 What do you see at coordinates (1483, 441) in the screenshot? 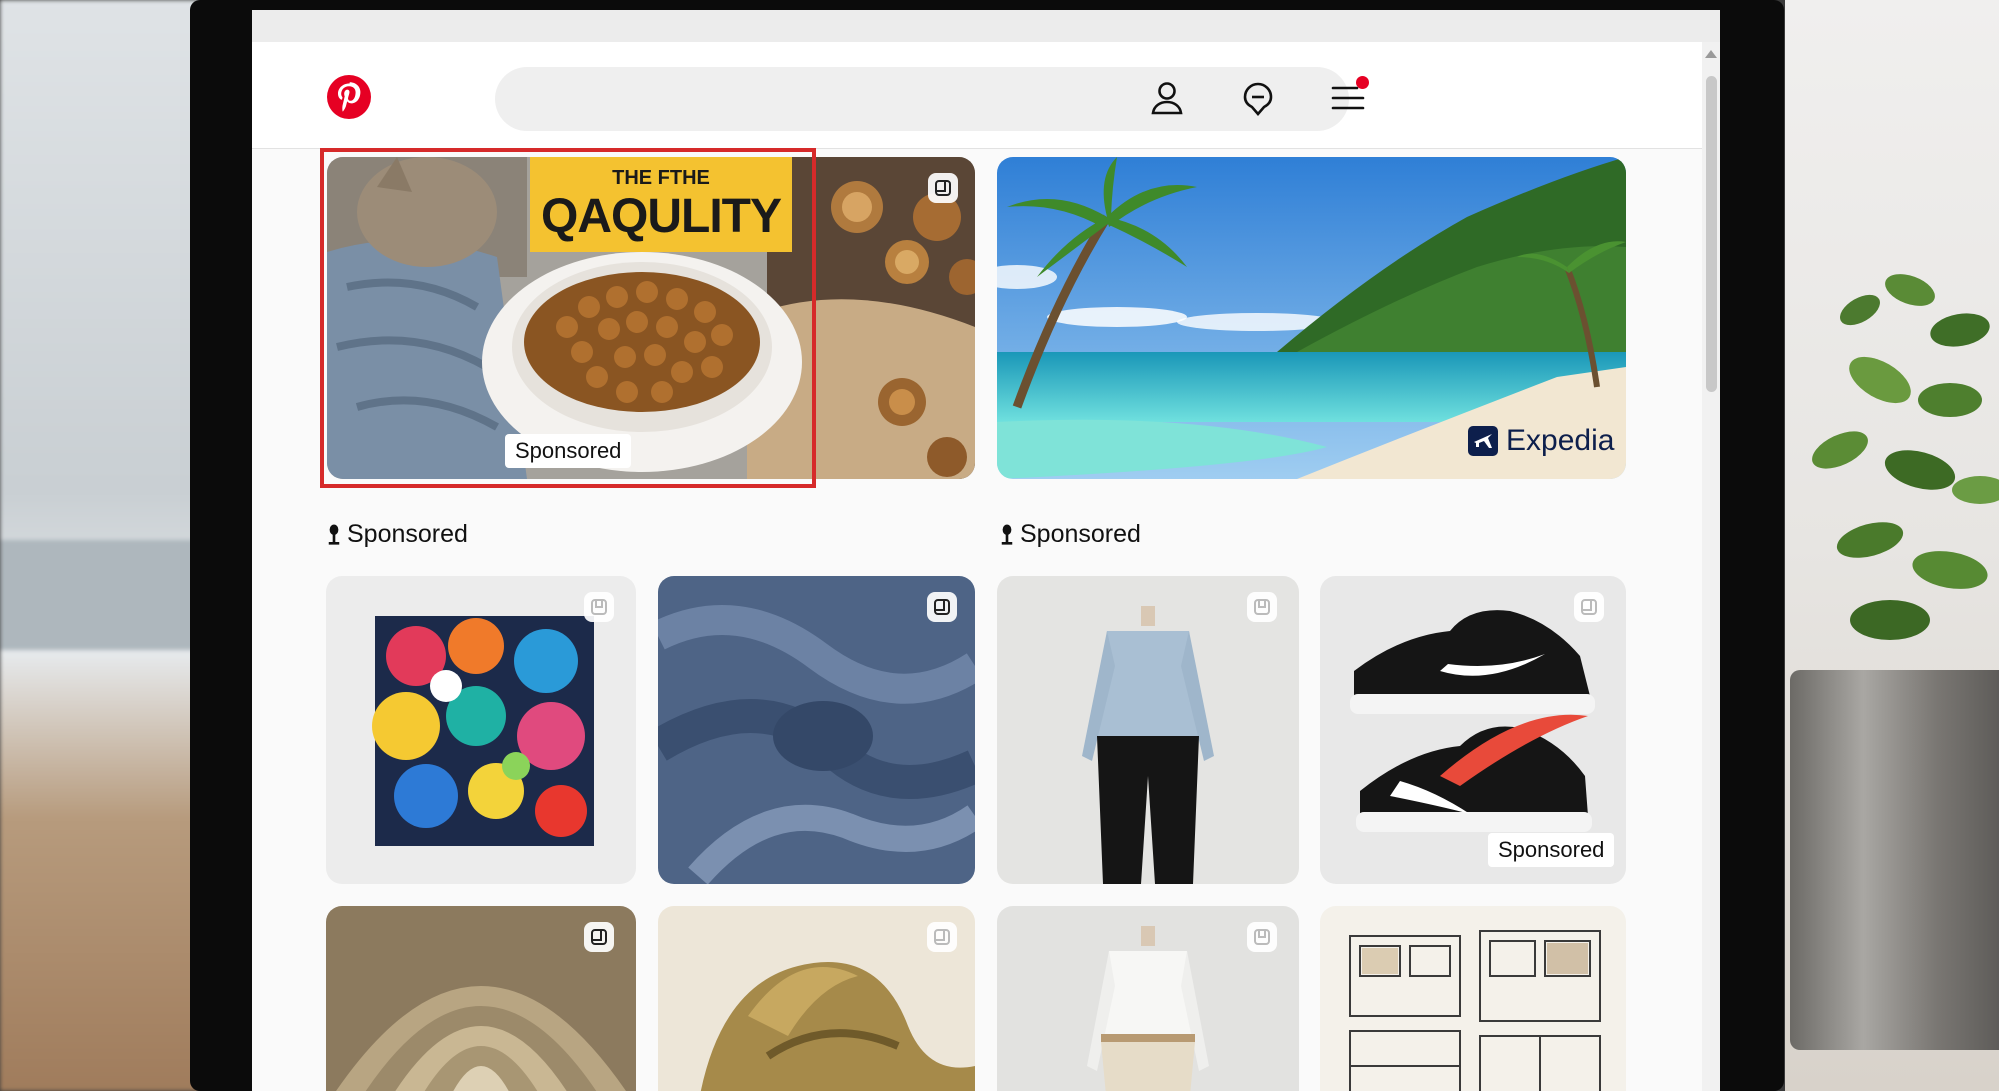
I see `expedia-logo-icon` at bounding box center [1483, 441].